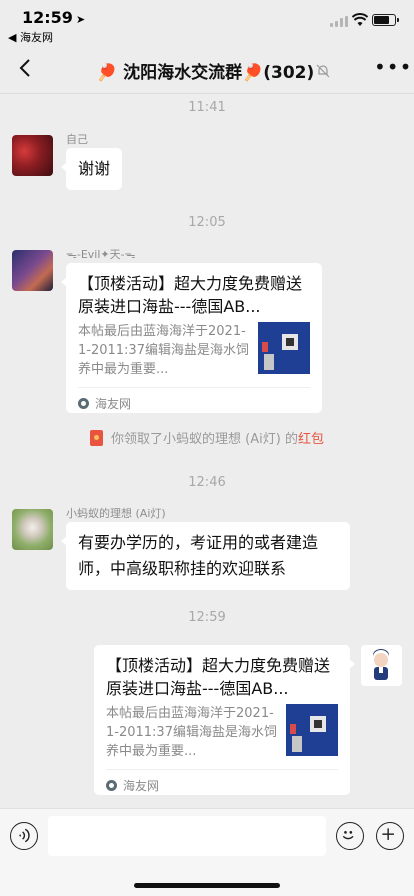  Describe the element at coordinates (205, 73) in the screenshot. I see `chat-title: 🏓 沈阳海水交流群🏓(302)` at that location.